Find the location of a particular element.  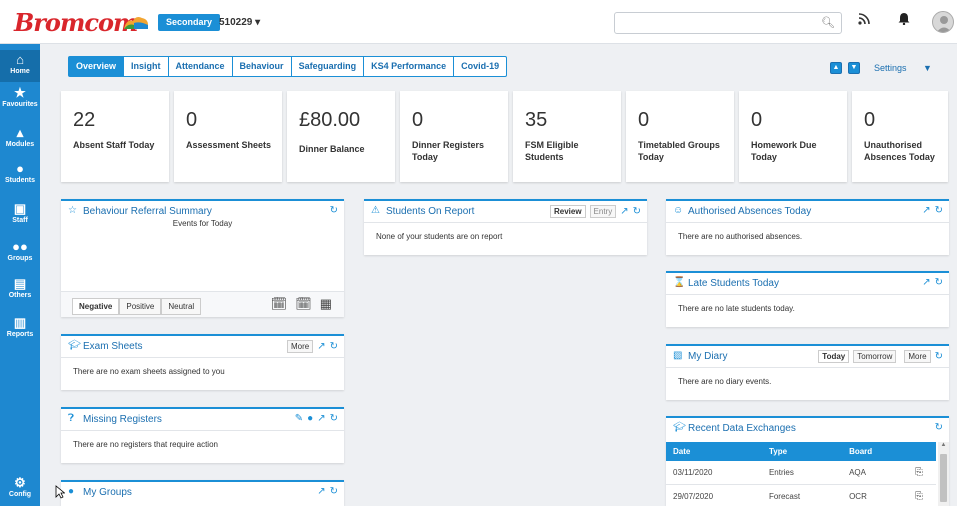

empty-message: There are no authorised absences. is located at coordinates (740, 236).